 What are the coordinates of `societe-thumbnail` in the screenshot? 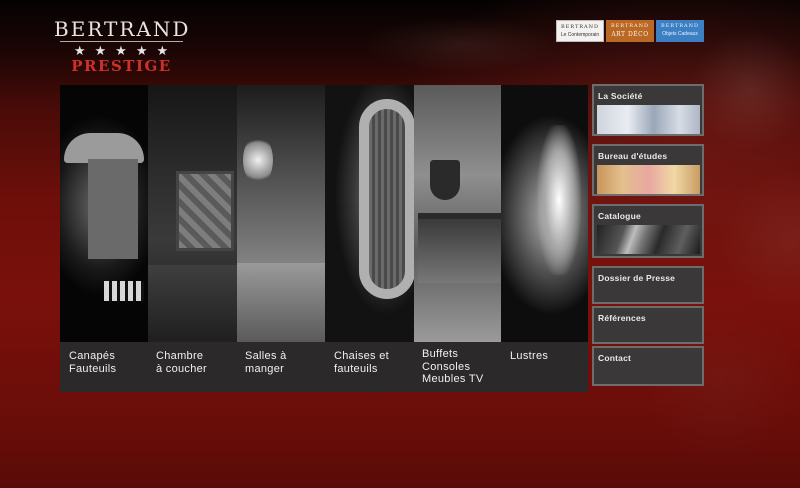 It's located at (648, 119).